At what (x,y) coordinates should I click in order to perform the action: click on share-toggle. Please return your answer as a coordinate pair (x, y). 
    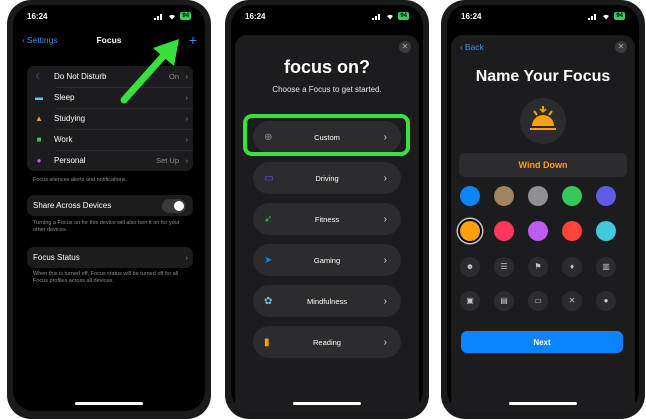
    Looking at the image, I should click on (174, 206).